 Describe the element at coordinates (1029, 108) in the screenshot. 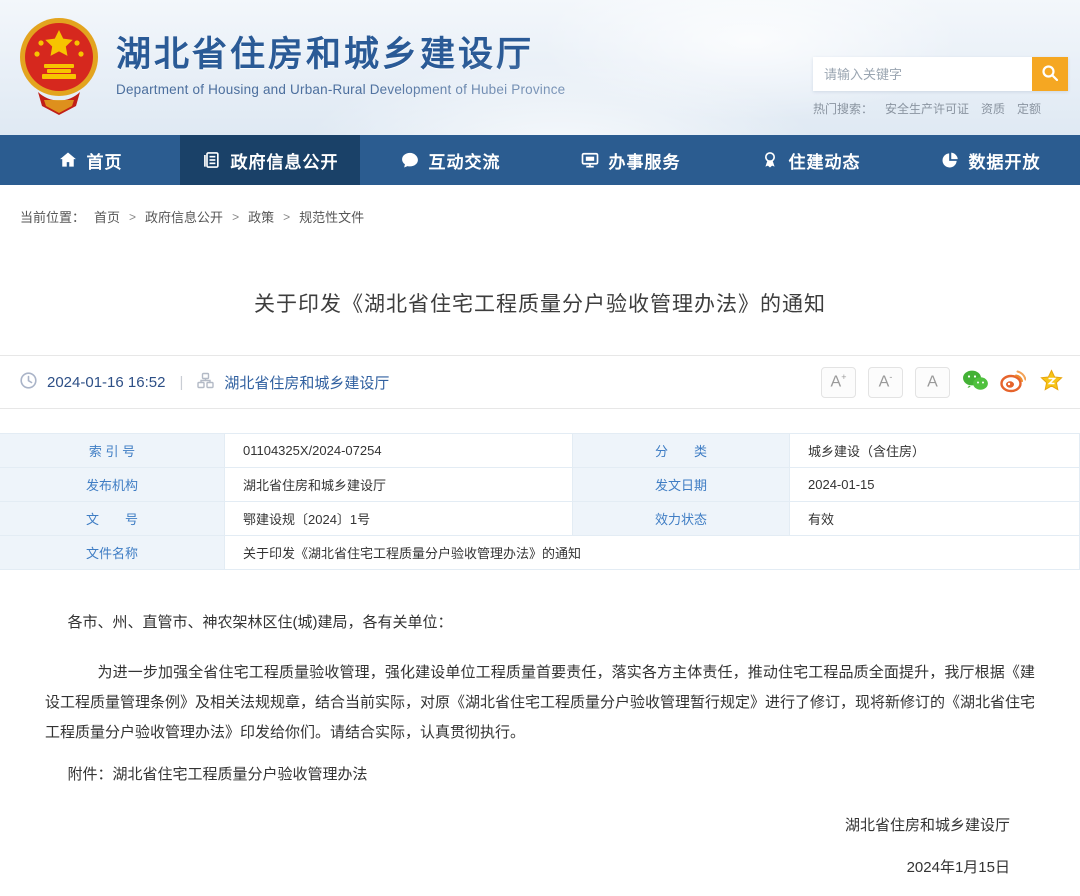

I see `hot-search-item-3: 定额` at that location.